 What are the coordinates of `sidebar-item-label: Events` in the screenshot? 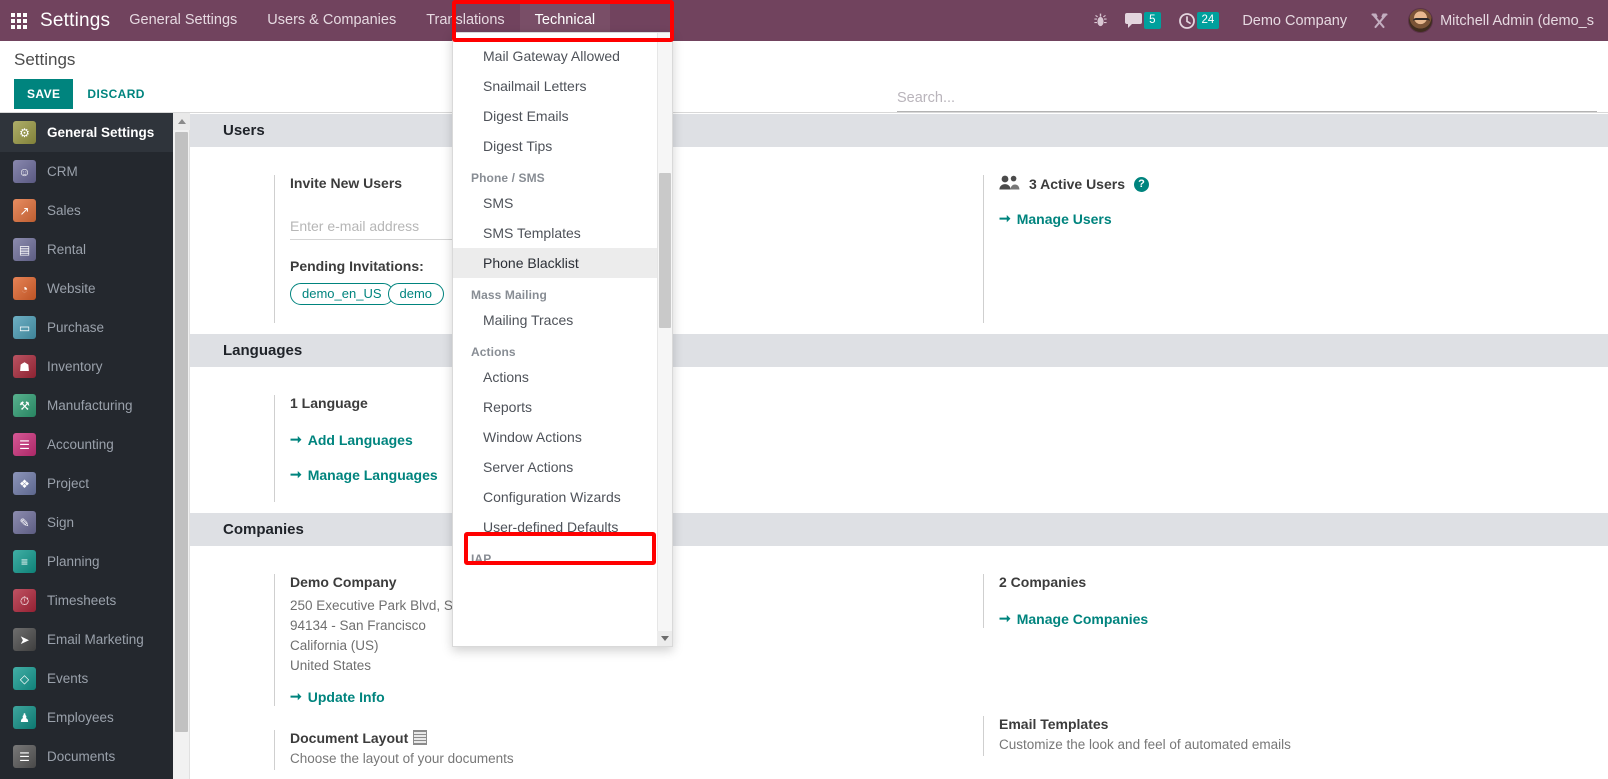 It's located at (68, 678).